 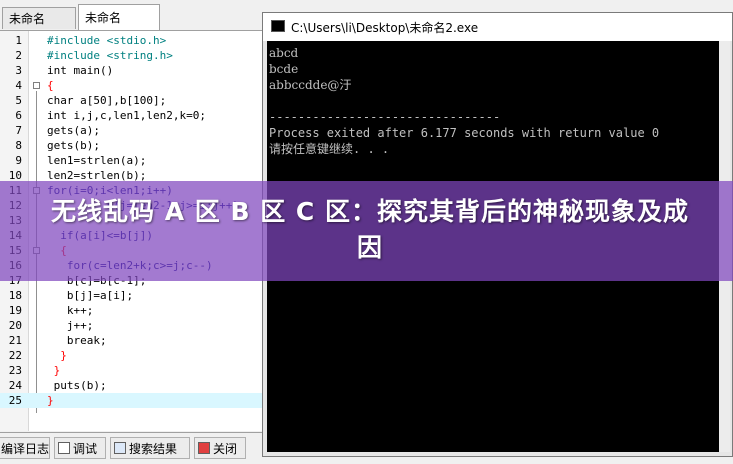 What do you see at coordinates (119, 27) in the screenshot?
I see `tab-file-2: 未命名2.cpp` at bounding box center [119, 27].